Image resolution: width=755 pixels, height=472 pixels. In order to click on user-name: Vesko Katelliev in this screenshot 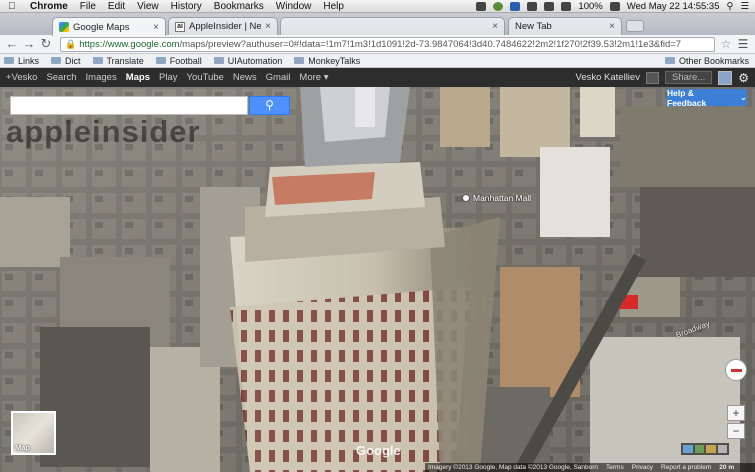, I will do `click(608, 77)`.